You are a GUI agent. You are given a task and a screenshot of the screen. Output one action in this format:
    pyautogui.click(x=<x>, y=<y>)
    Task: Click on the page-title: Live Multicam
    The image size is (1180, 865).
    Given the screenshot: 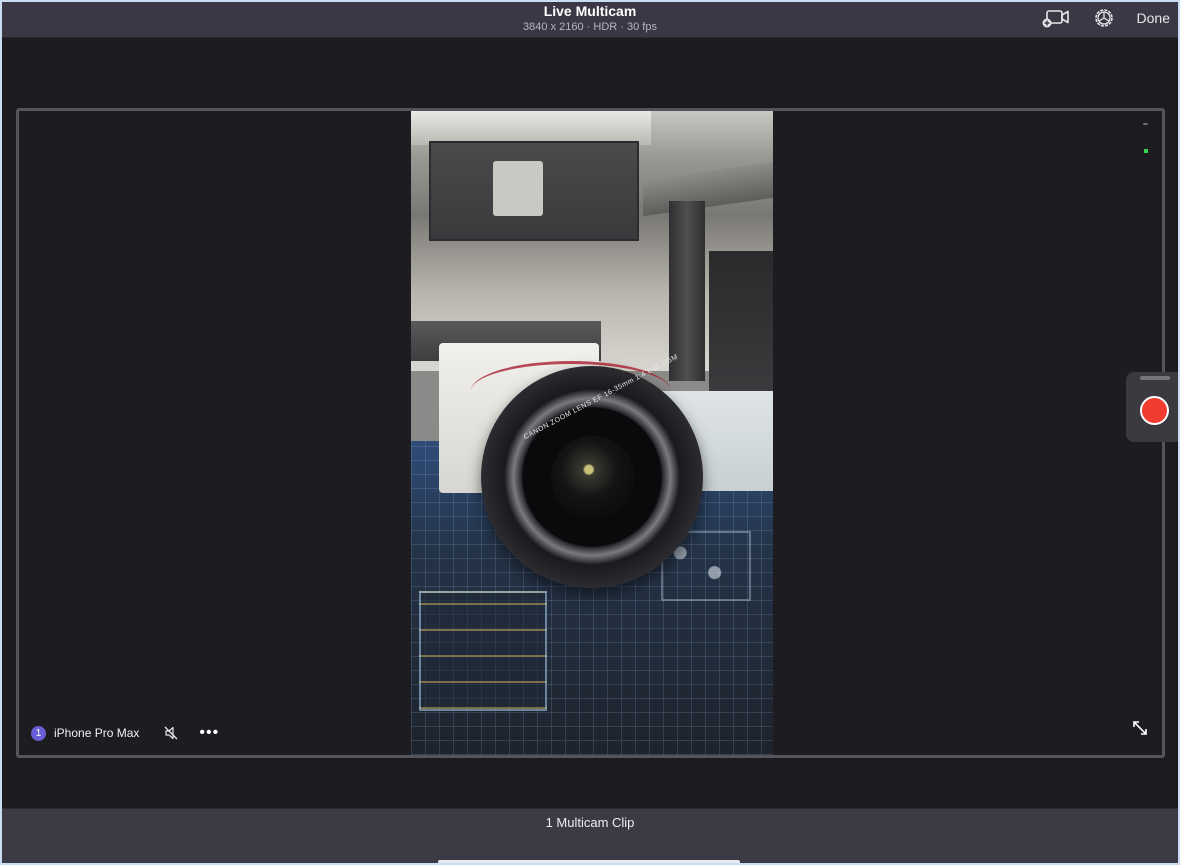 What is the action you would take?
    pyautogui.click(x=590, y=11)
    